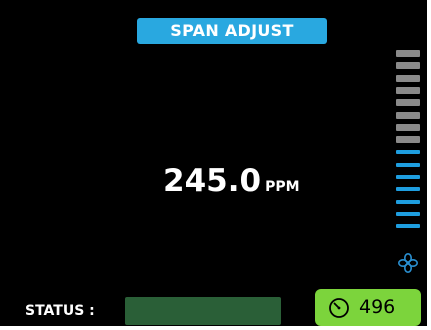 This screenshot has height=330, width=431. I want to click on reading-value: 245.0, so click(212, 181).